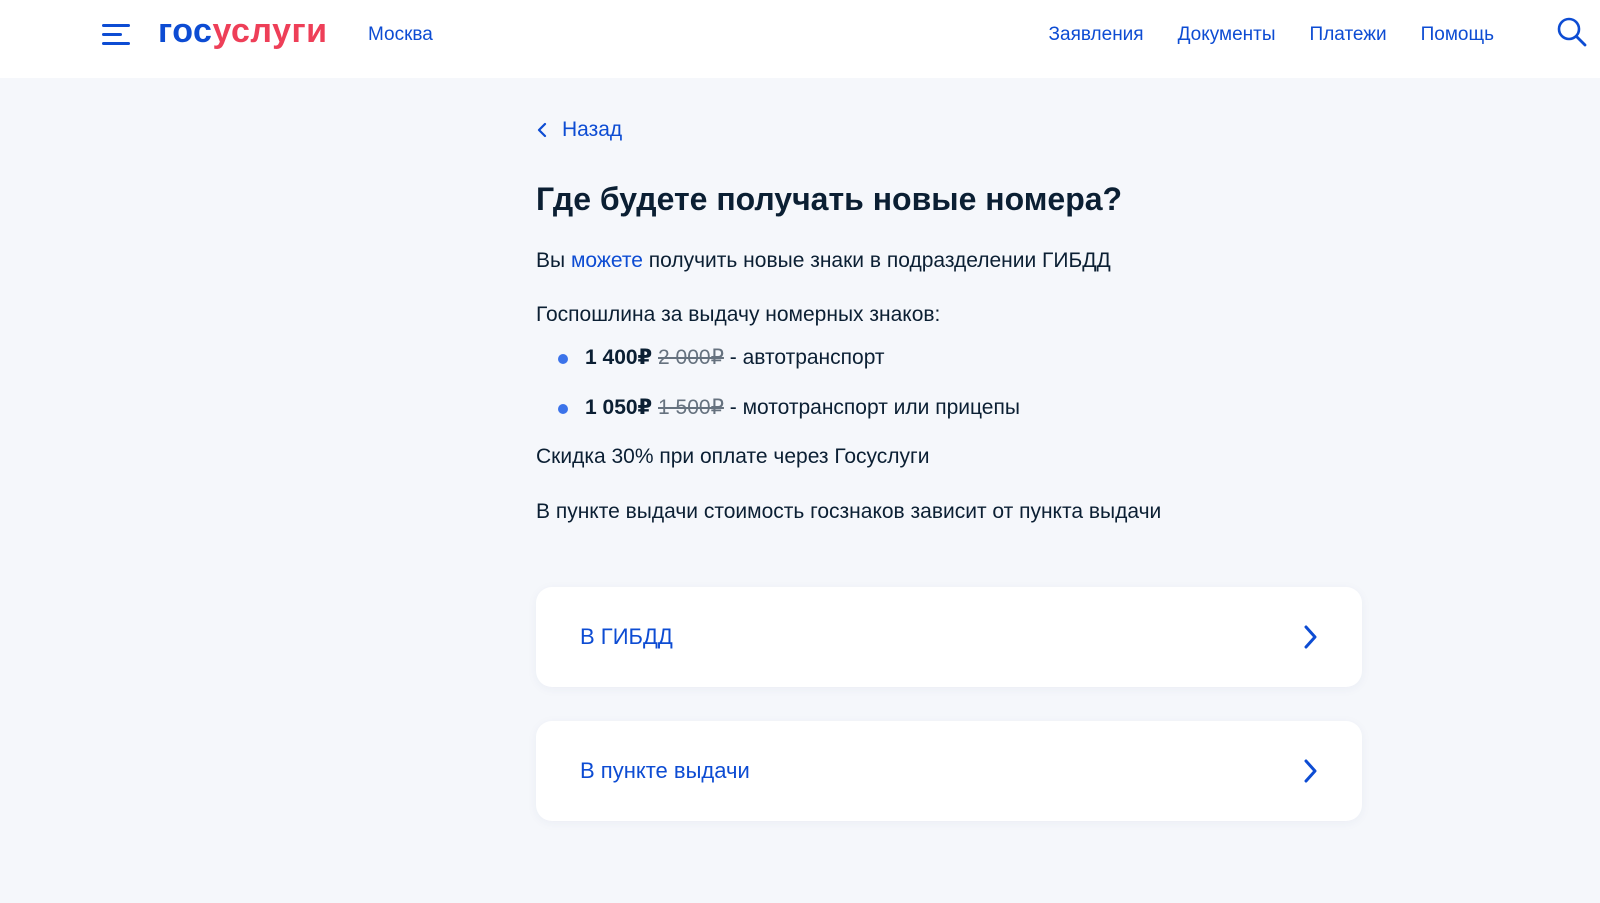 This screenshot has width=1600, height=903. I want to click on fee-desc: - мототранспорт или прицепы, so click(871, 407).